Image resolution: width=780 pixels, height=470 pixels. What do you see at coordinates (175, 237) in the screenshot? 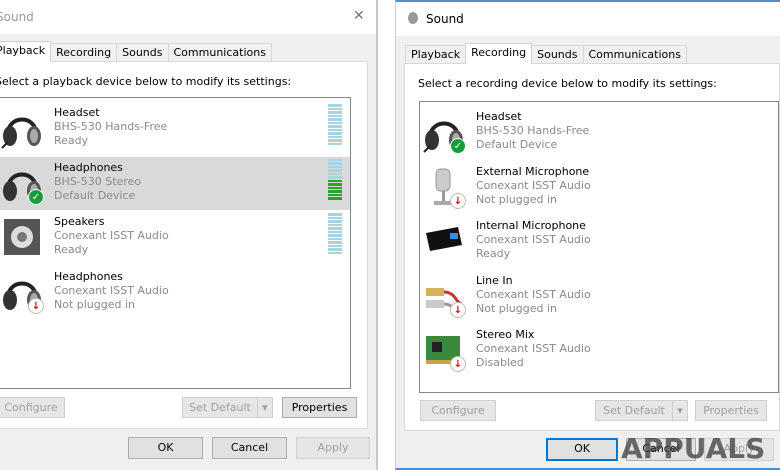
I see `device-item: Speakers Conexant ISST Audio Ready` at bounding box center [175, 237].